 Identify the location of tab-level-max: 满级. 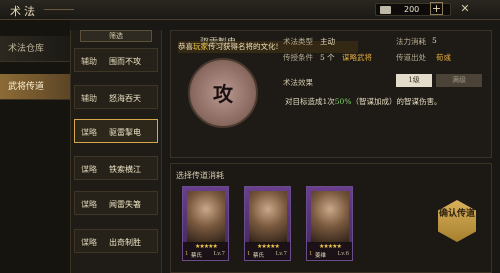
(459, 80).